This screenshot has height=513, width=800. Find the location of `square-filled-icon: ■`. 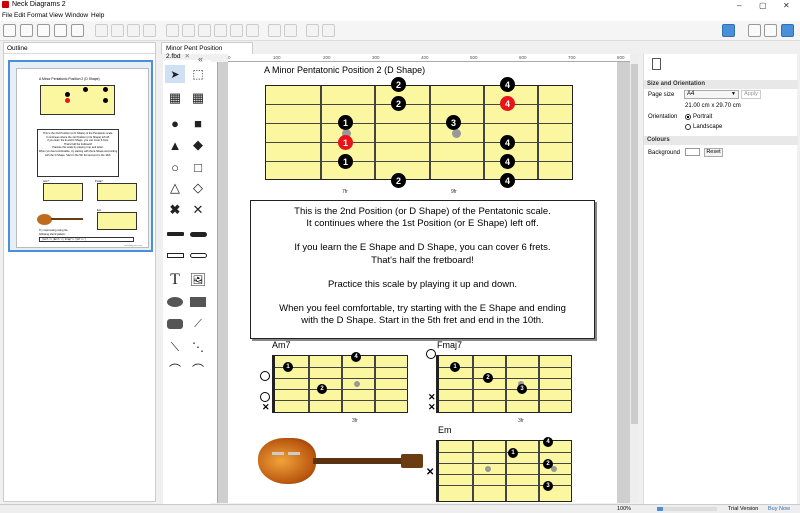

square-filled-icon: ■ is located at coordinates (198, 123).